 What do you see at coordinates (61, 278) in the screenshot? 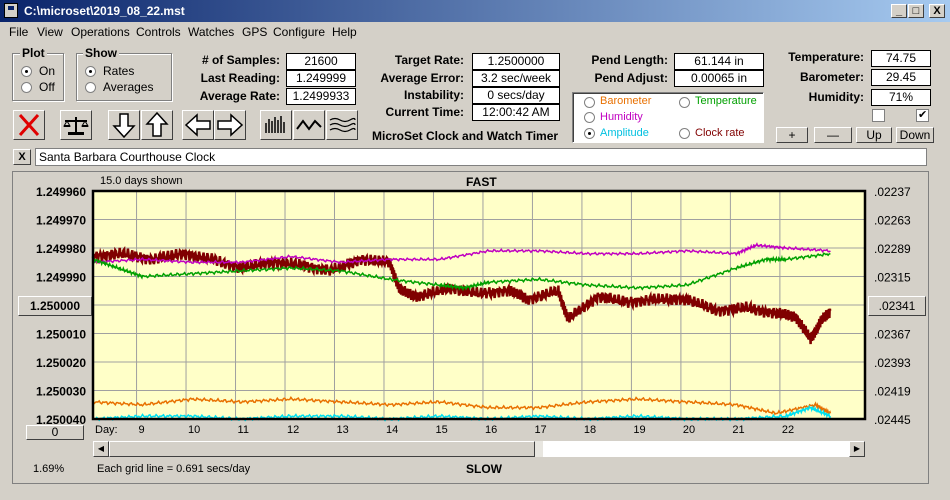
I see `left-tick-label: 1.249990` at bounding box center [61, 278].